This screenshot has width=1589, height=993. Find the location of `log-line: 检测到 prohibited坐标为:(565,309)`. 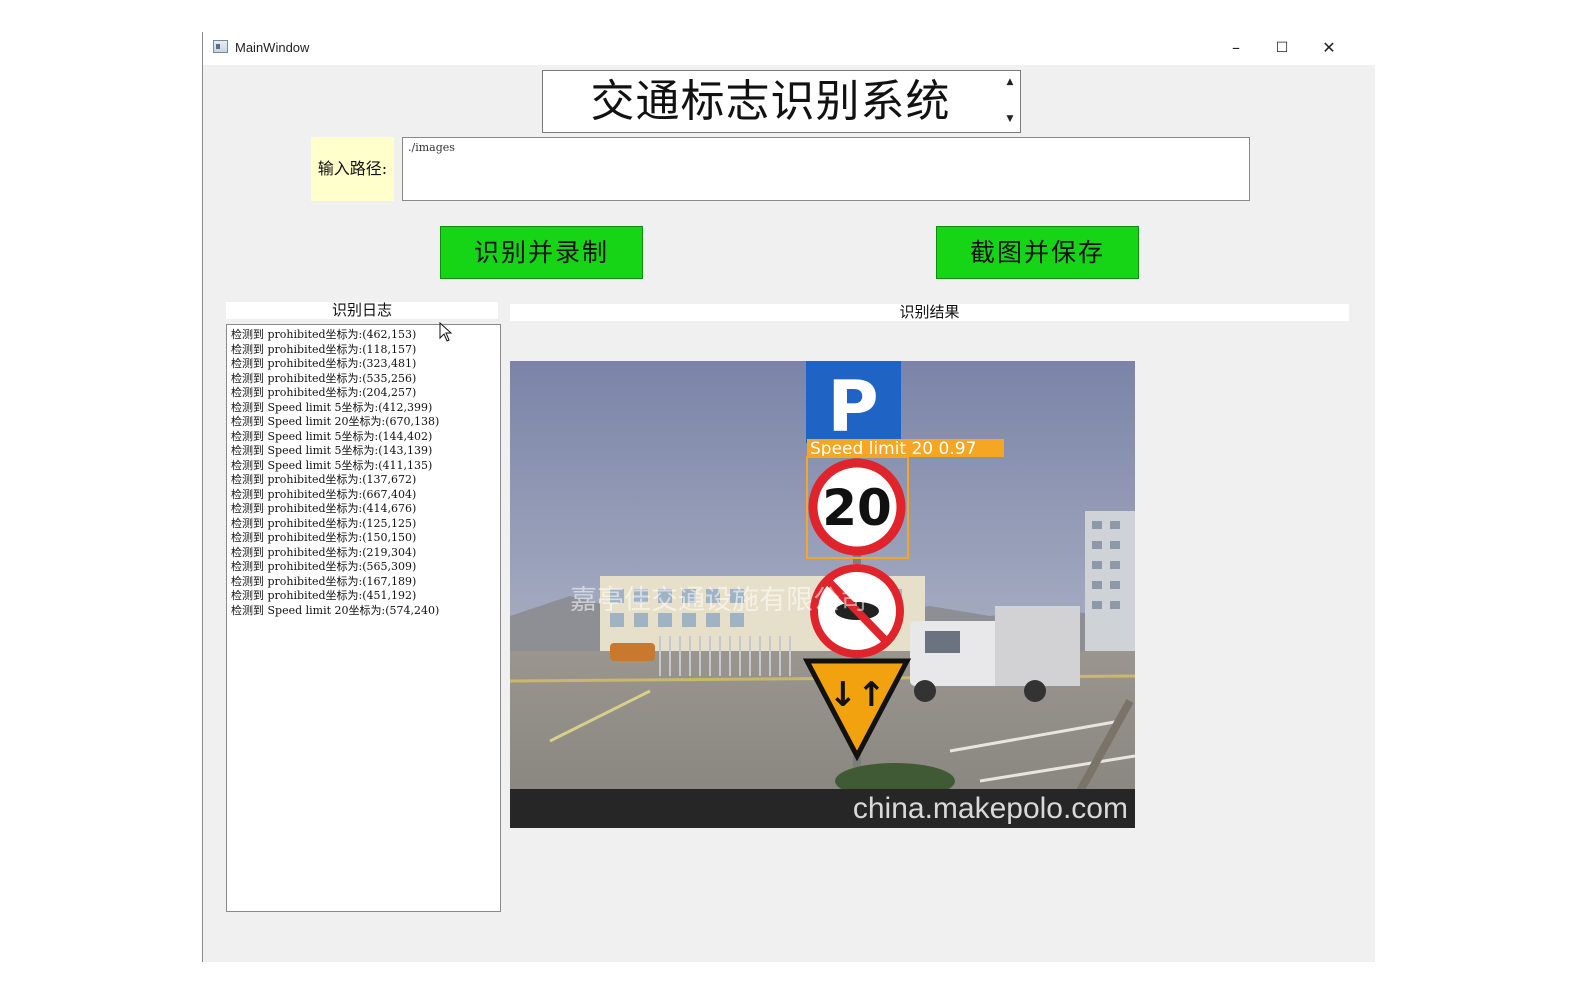

log-line: 检测到 prohibited坐标为:(565,309) is located at coordinates (324, 566).